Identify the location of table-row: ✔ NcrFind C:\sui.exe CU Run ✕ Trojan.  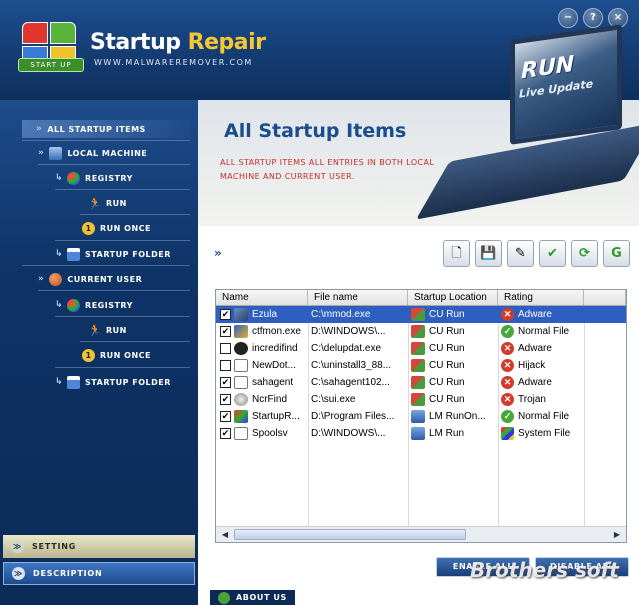
(421, 399).